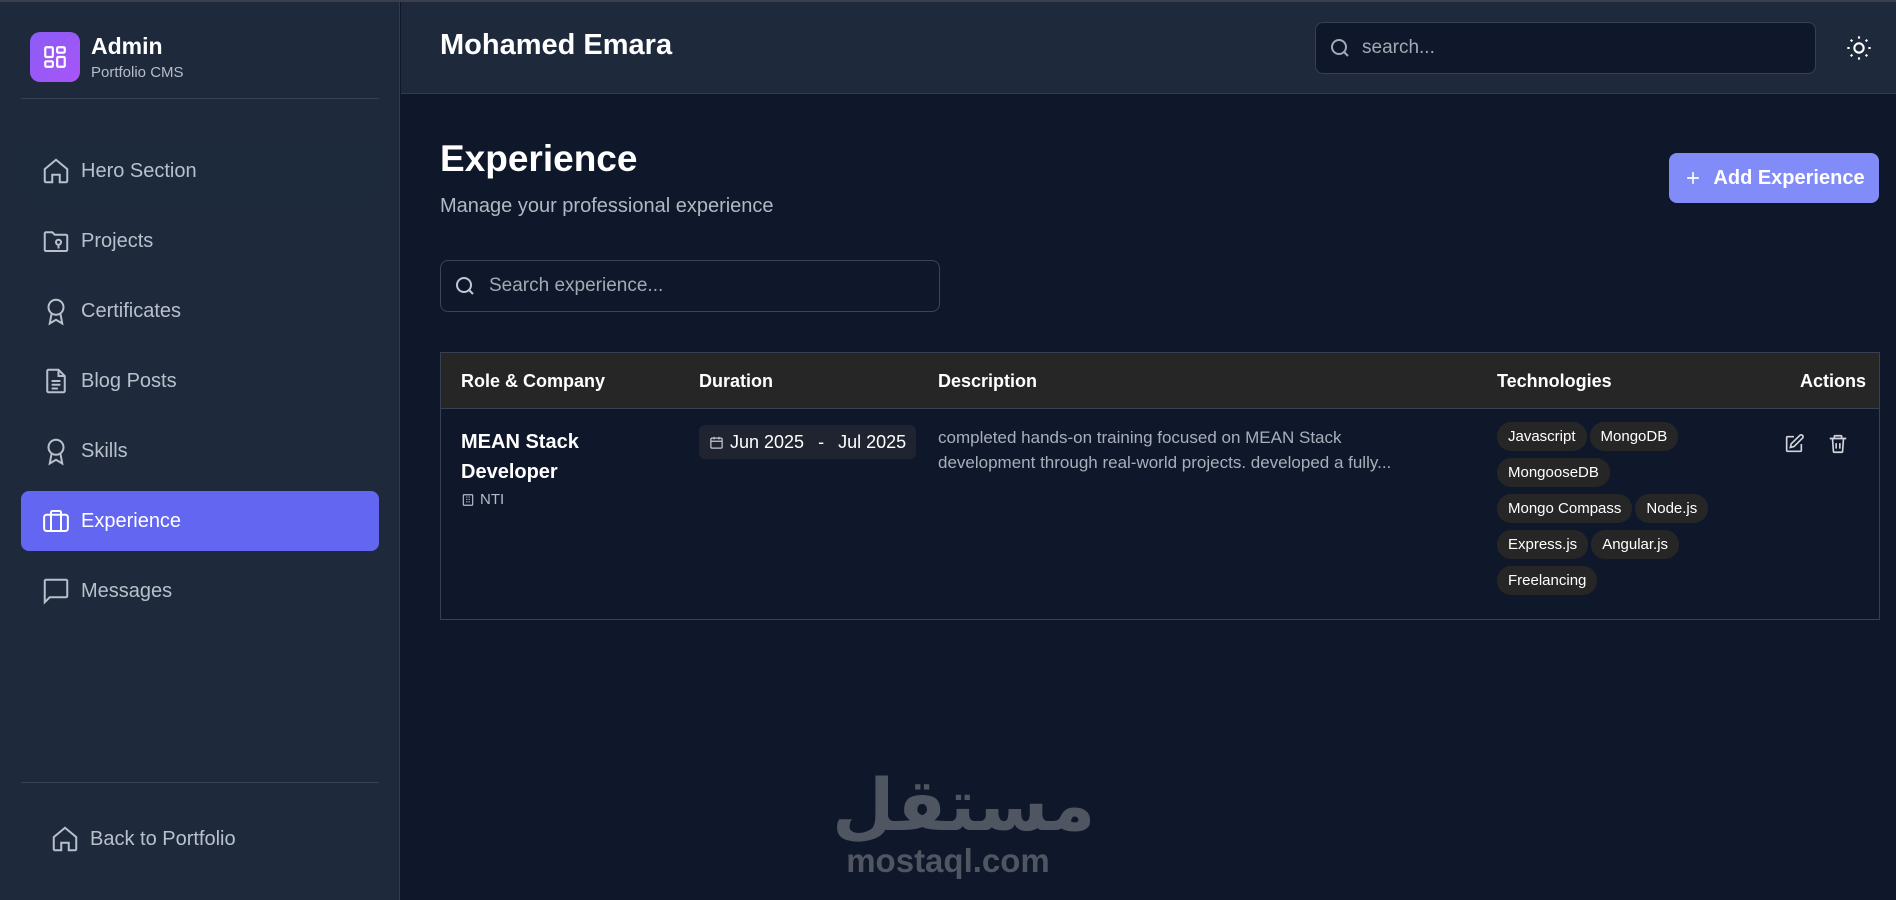 The height and width of the screenshot is (900, 1896). What do you see at coordinates (131, 310) in the screenshot?
I see `sidebar-item-label: Certificates` at bounding box center [131, 310].